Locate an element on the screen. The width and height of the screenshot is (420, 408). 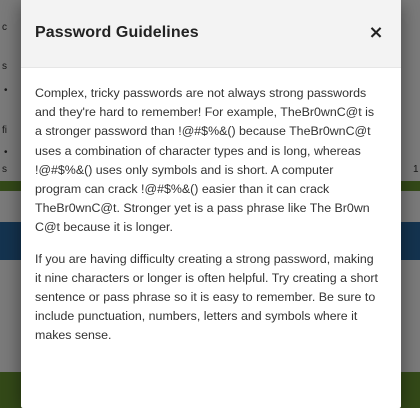
close-icon: × is located at coordinates (376, 32).